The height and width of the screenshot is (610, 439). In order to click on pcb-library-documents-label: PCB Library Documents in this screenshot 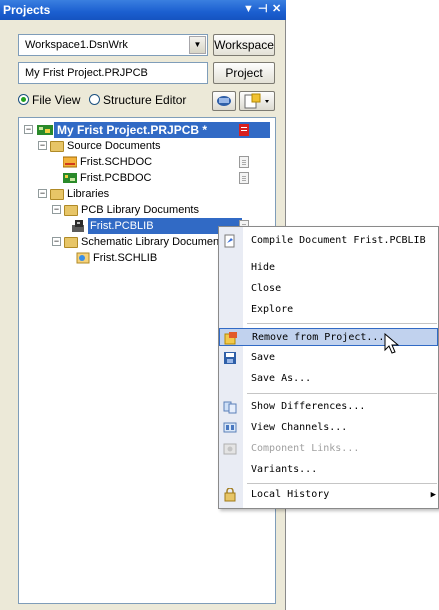, I will do `click(140, 210)`.